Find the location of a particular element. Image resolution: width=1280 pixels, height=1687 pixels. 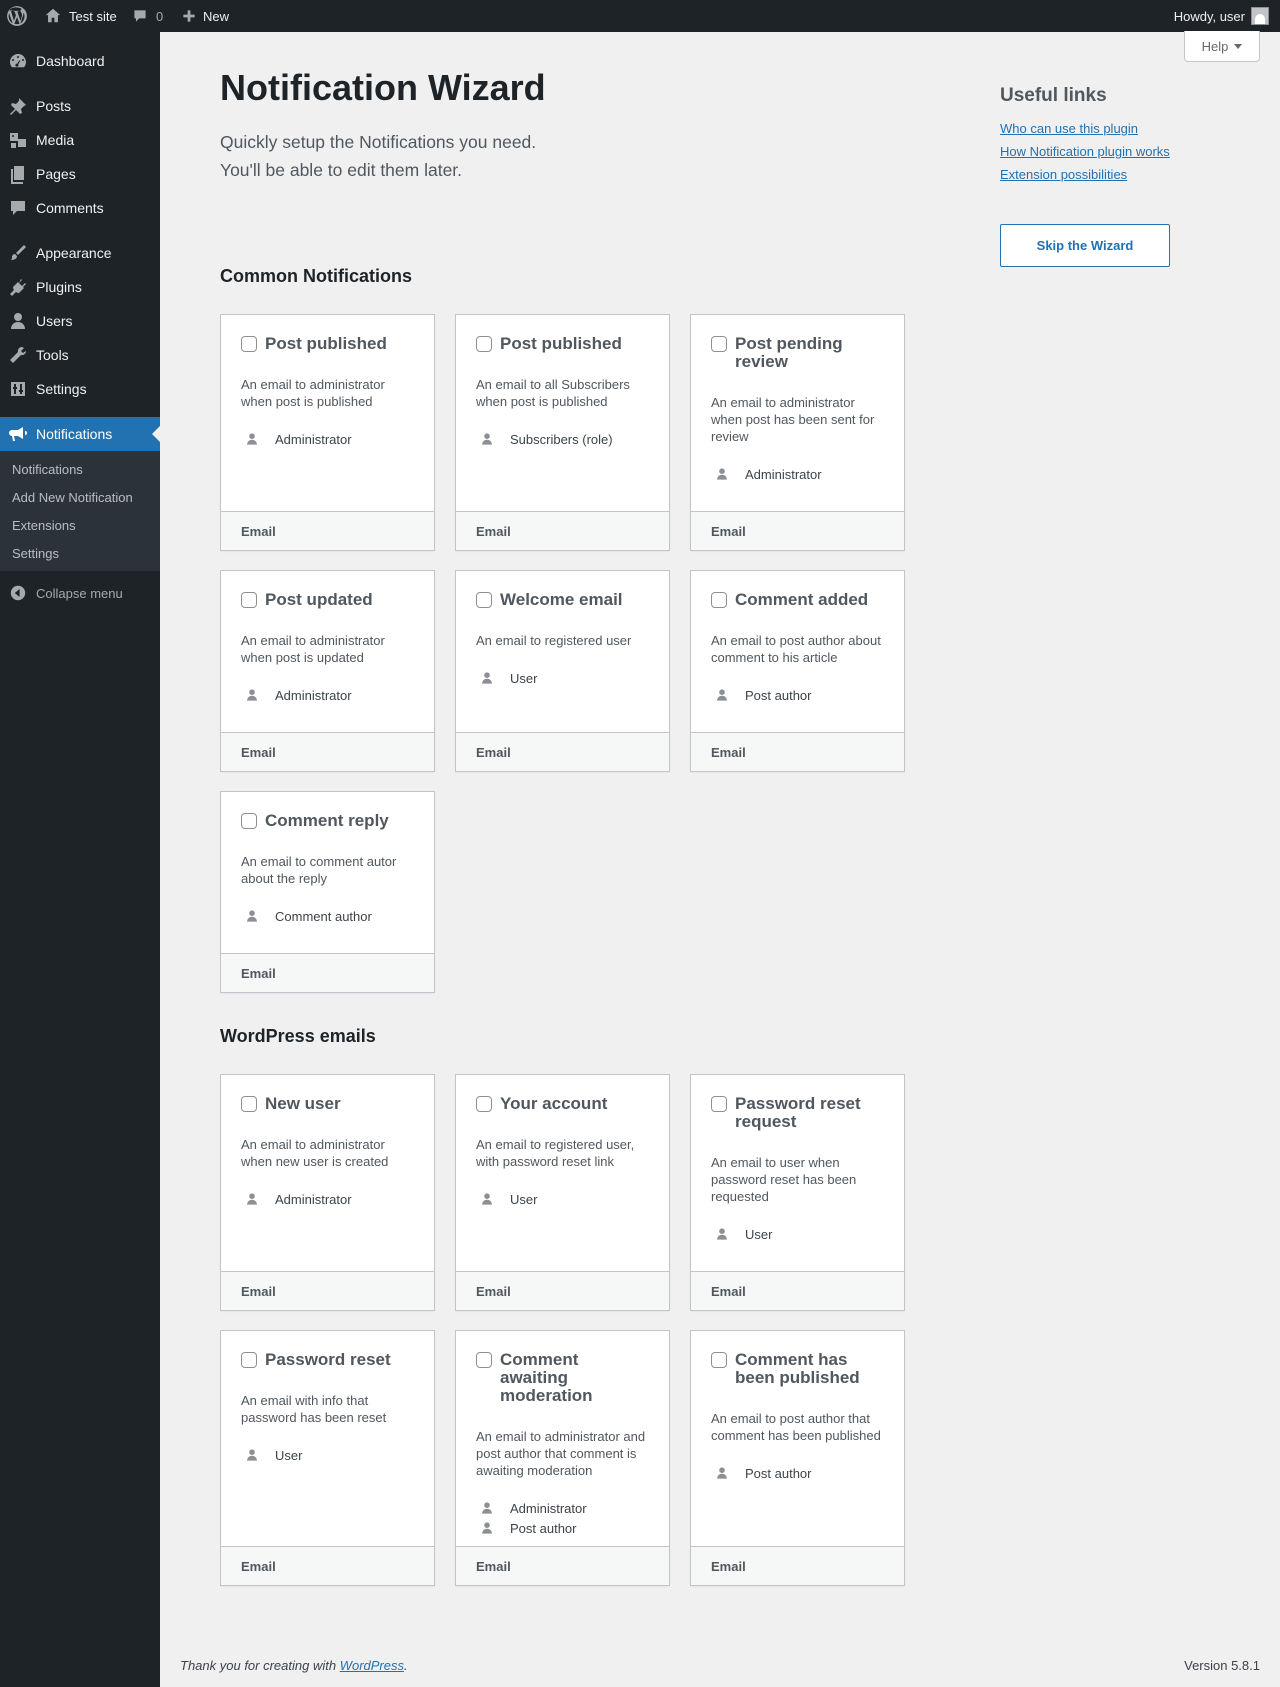

user-account-menu: Howdy, user is located at coordinates (1221, 16).